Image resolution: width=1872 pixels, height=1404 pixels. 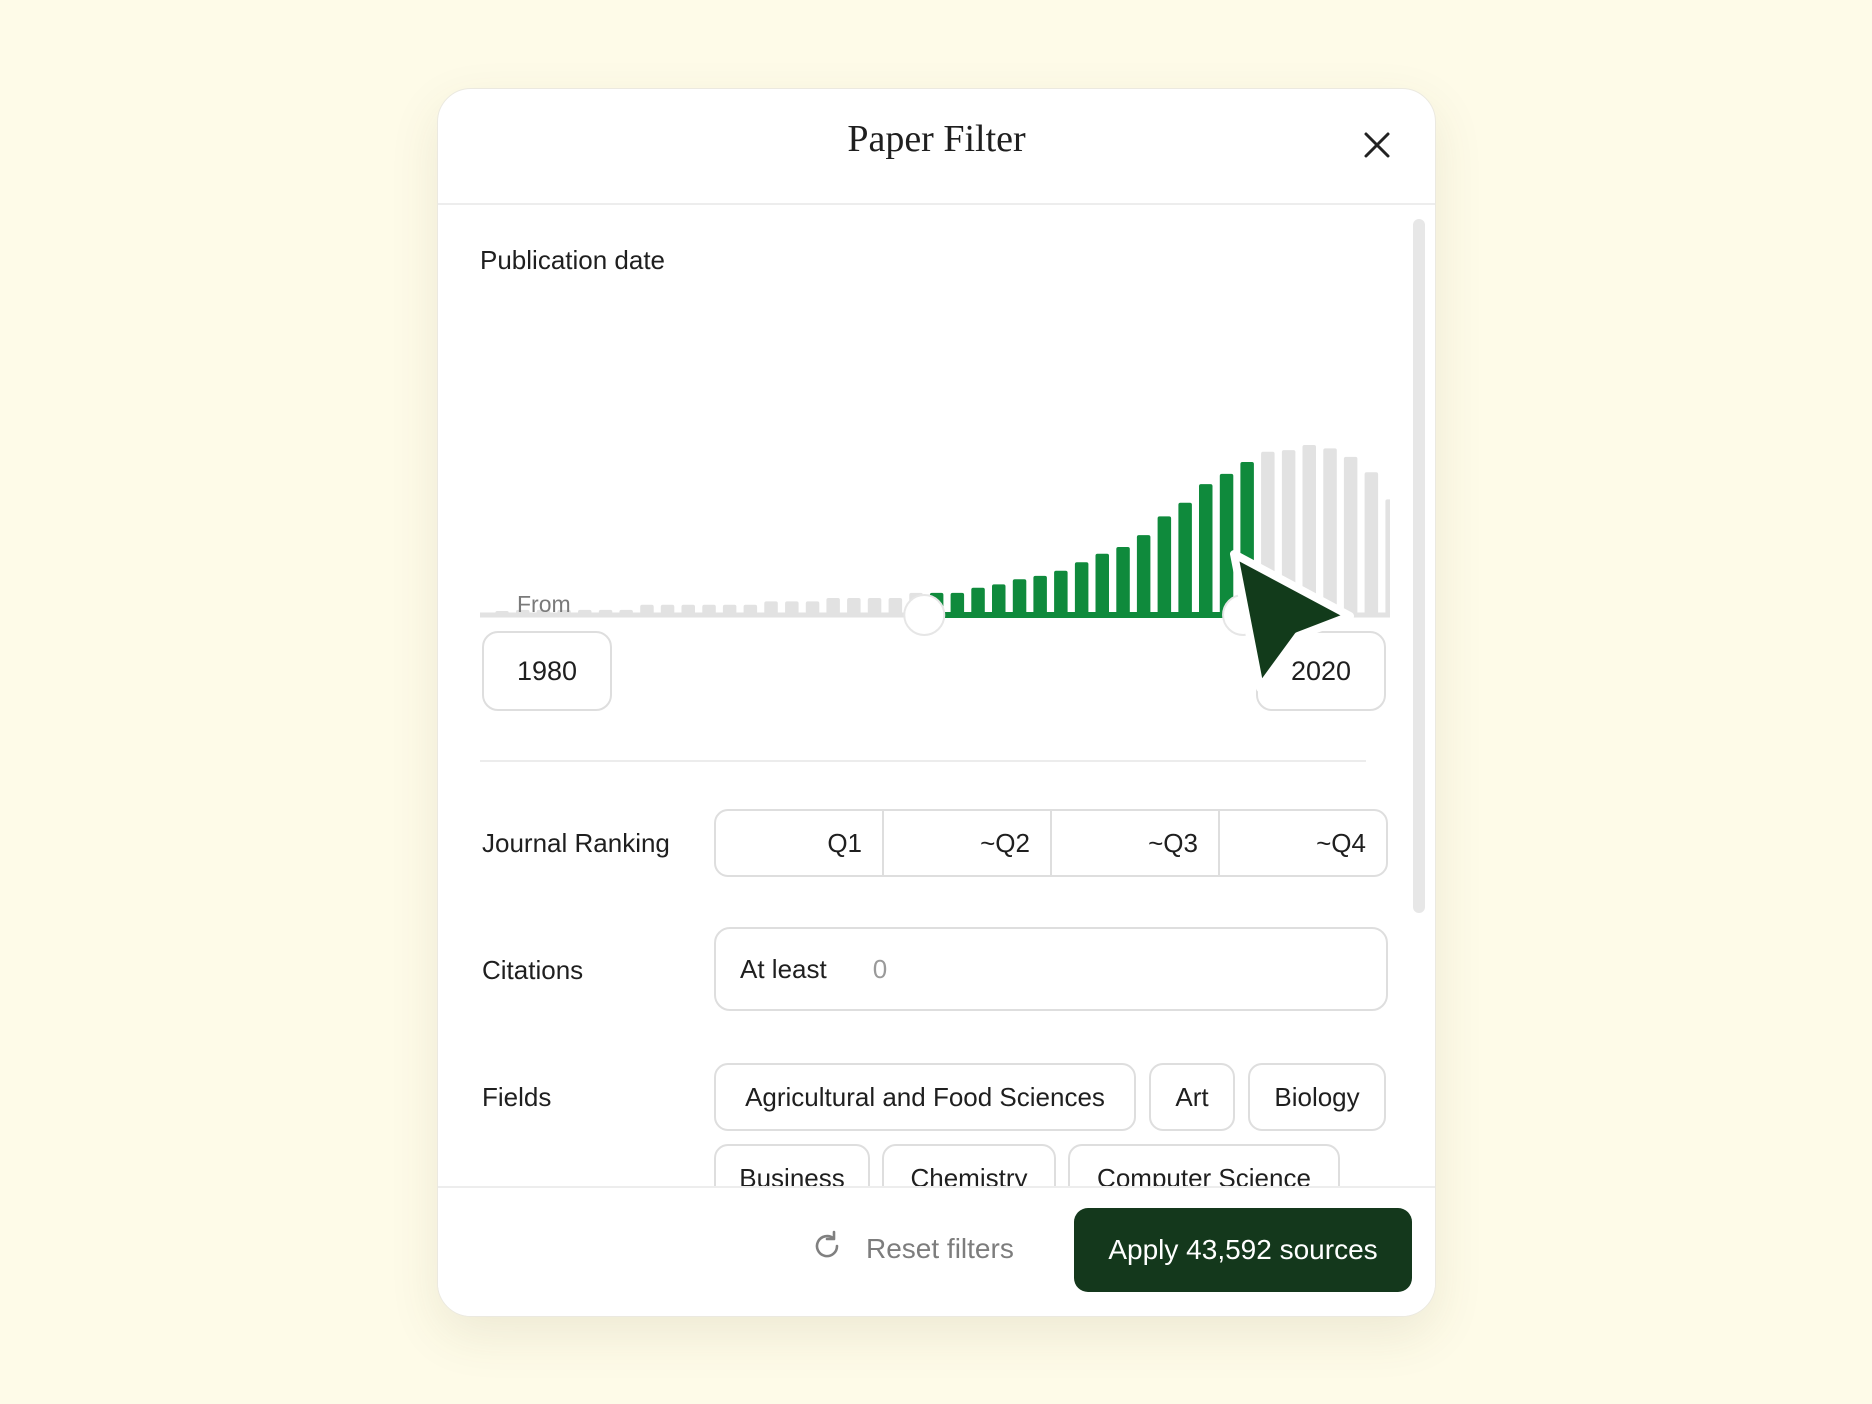 What do you see at coordinates (935, 499) in the screenshot?
I see `publication-date-histogram` at bounding box center [935, 499].